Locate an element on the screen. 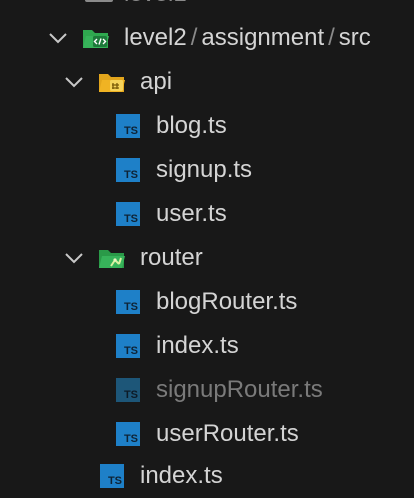 The width and height of the screenshot is (414, 498). tree-row-level1-partial: level1 is located at coordinates (207, 4).